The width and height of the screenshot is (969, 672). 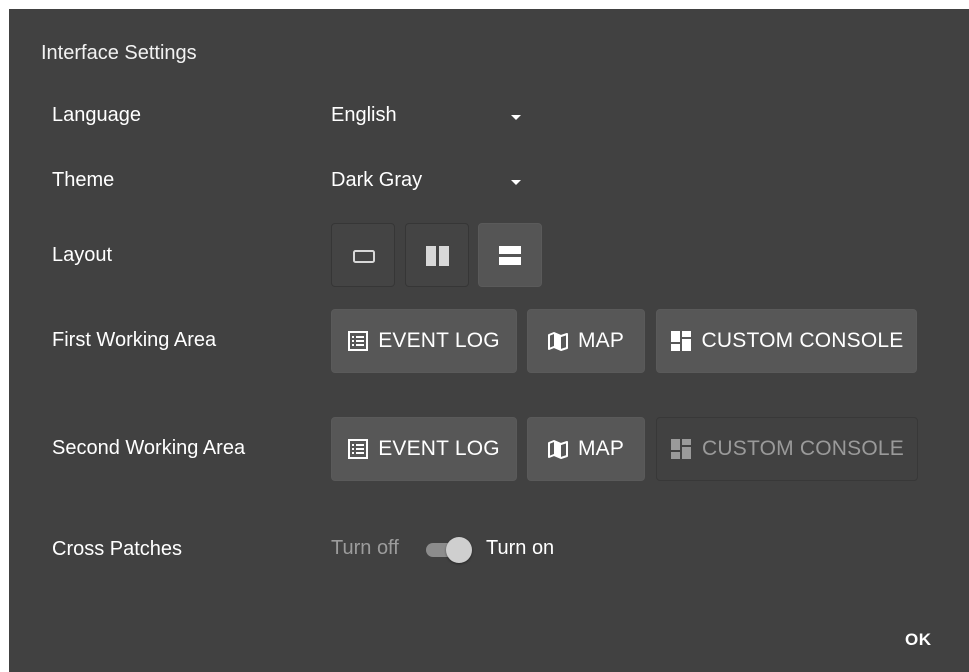 I want to click on toggle-on-label: Turn on, so click(x=520, y=548).